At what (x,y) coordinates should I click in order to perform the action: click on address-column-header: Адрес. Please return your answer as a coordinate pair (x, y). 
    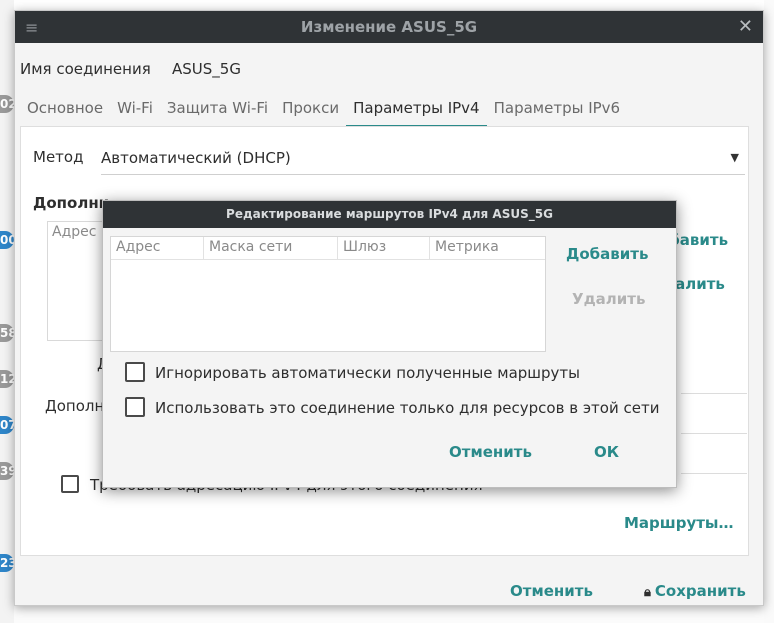
    Looking at the image, I should click on (74, 232).